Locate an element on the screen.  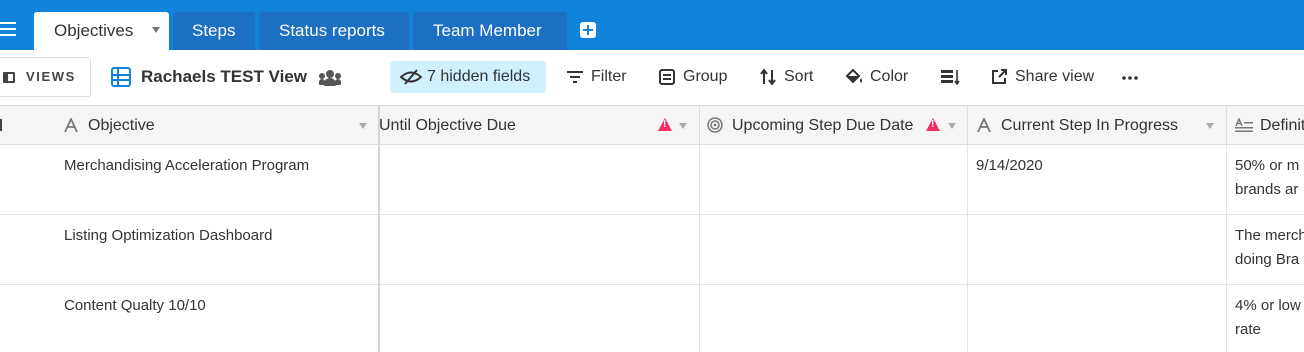
more-options-button is located at coordinates (1132, 77).